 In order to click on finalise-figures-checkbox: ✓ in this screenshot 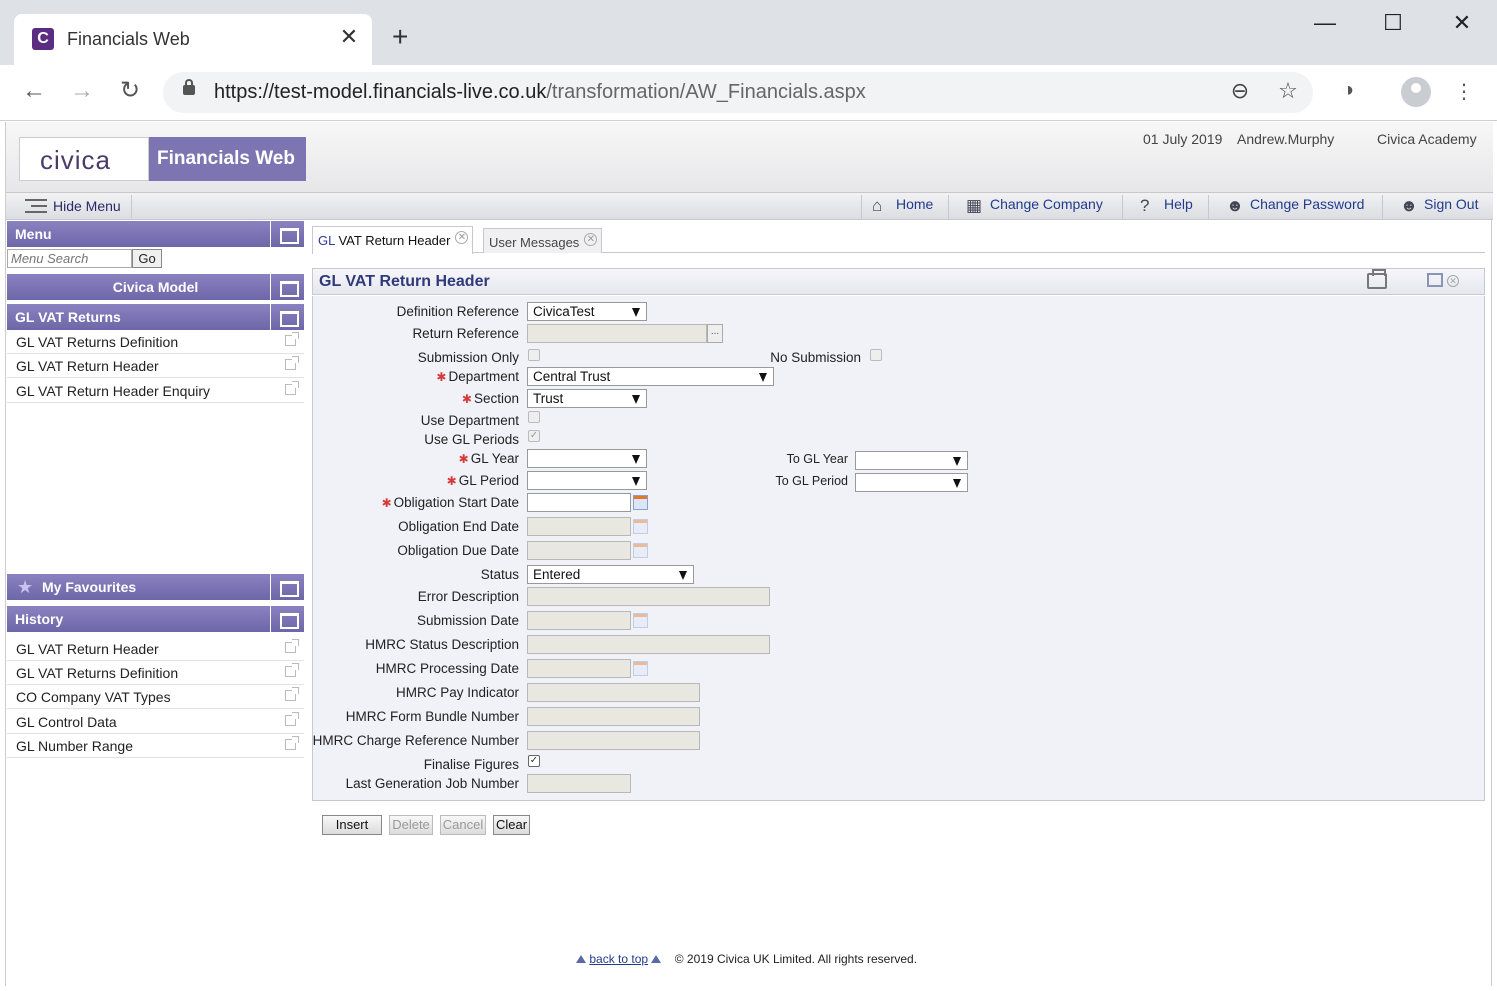, I will do `click(534, 761)`.